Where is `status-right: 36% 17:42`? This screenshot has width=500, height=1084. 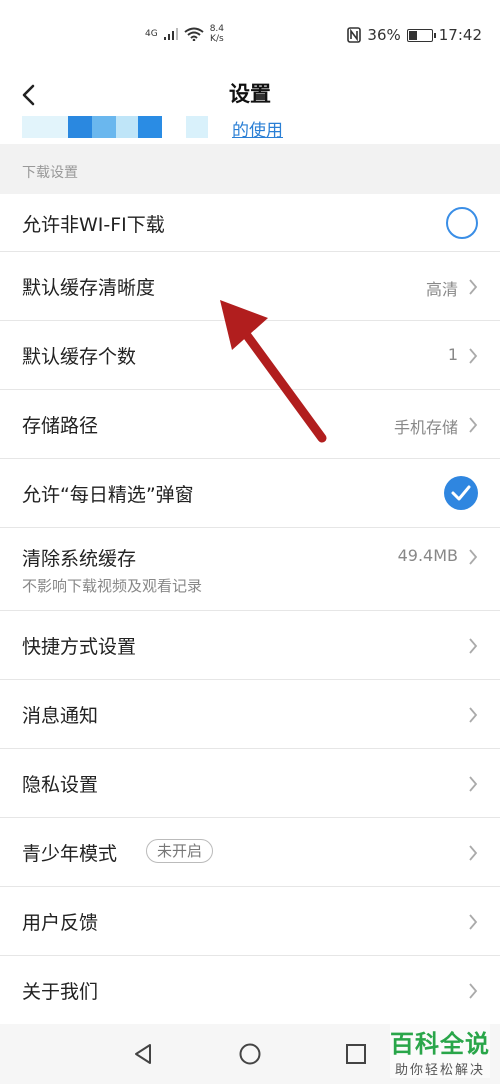 status-right: 36% 17:42 is located at coordinates (414, 35).